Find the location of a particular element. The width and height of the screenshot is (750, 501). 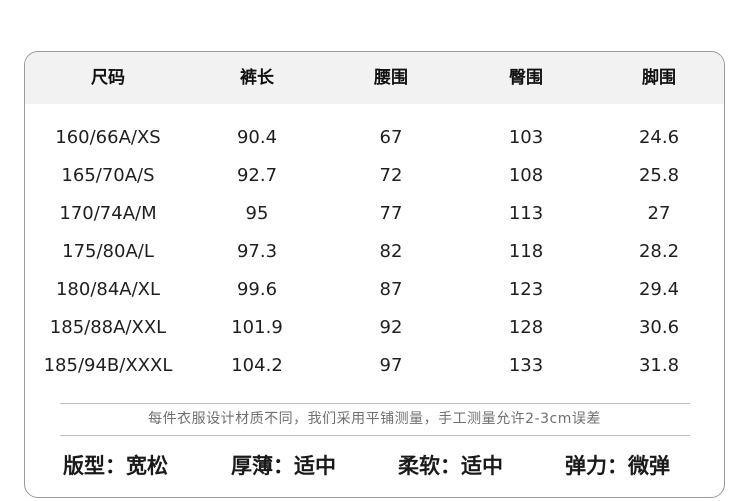

cell-size: 185/94B/XXXL is located at coordinates (108, 365).